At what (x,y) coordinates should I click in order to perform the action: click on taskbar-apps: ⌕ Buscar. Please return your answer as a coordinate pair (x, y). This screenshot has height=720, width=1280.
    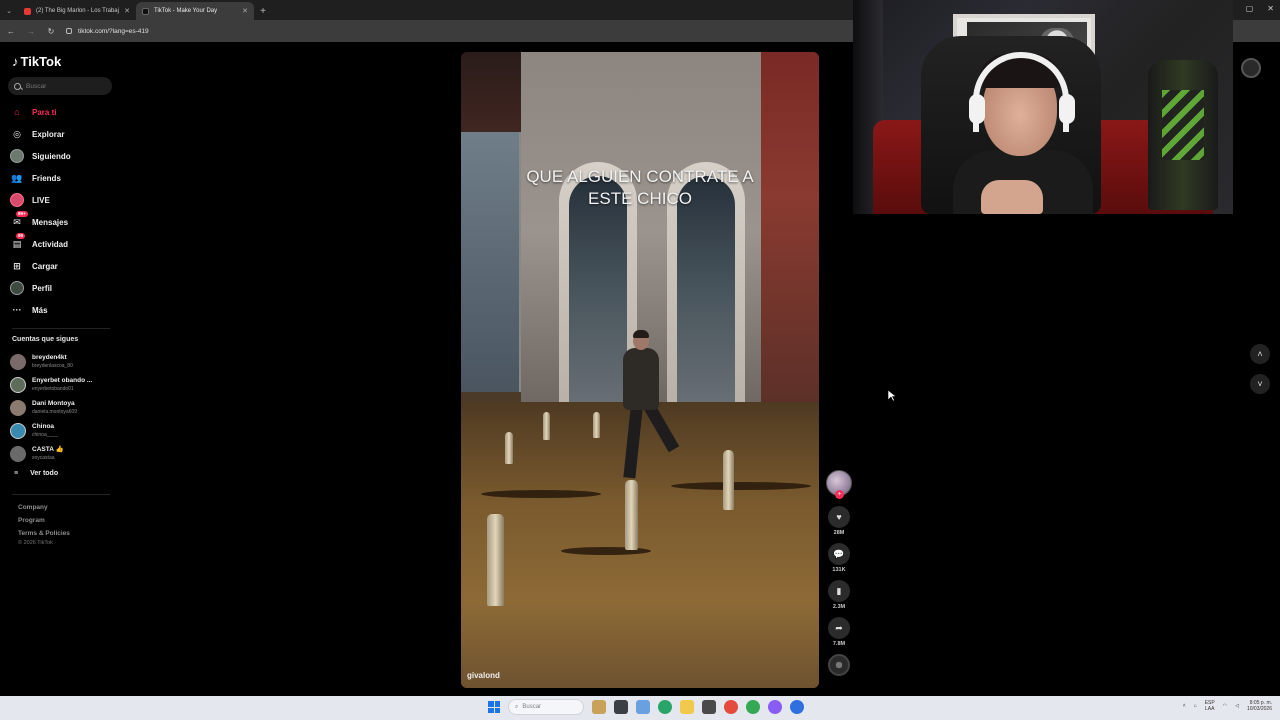
    Looking at the image, I should click on (646, 707).